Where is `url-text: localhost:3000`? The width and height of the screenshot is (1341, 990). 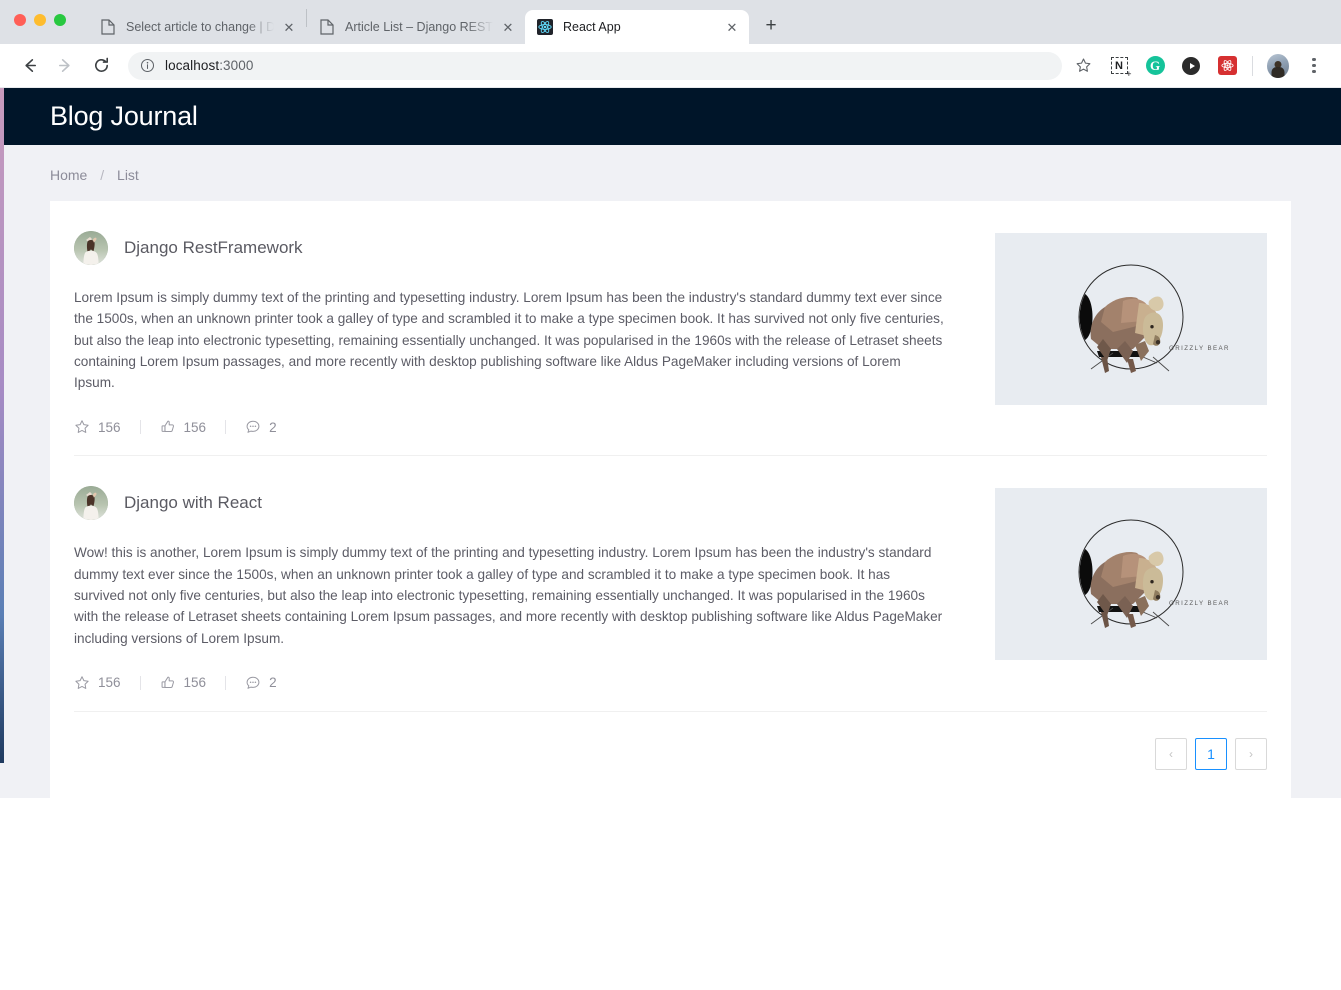 url-text: localhost:3000 is located at coordinates (209, 65).